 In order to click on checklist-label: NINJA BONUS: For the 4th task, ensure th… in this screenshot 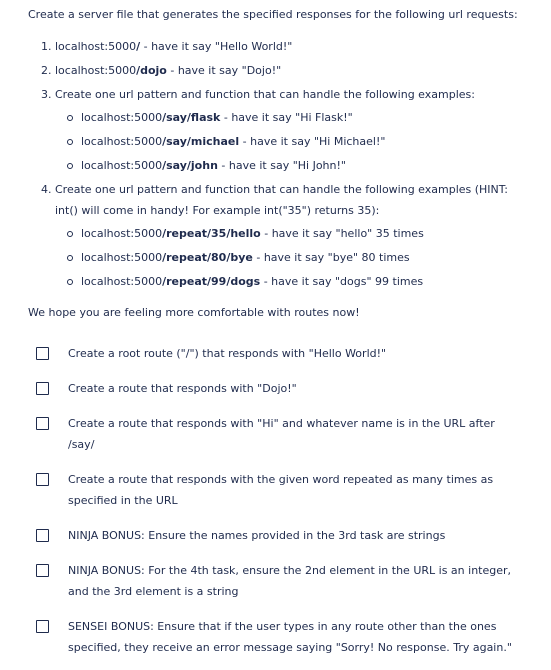, I will do `click(290, 581)`.